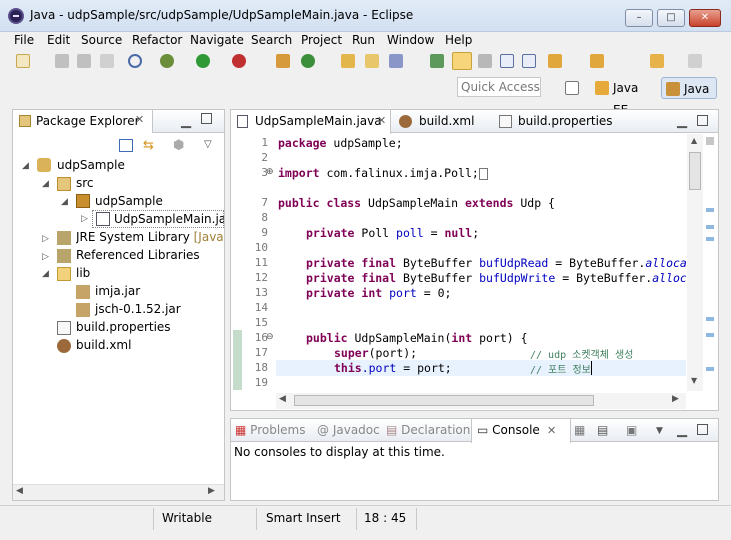 Image resolution: width=731 pixels, height=540 pixels. Describe the element at coordinates (83, 273) in the screenshot. I see `tree-item-lib: lib` at that location.